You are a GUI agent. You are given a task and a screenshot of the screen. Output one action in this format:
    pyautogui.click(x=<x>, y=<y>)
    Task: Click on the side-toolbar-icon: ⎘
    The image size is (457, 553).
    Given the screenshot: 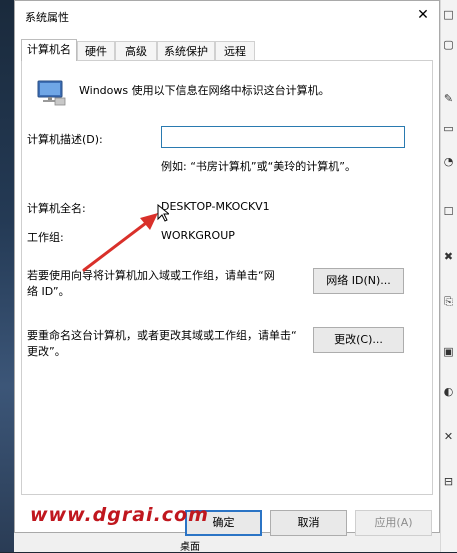 What is the action you would take?
    pyautogui.click(x=448, y=302)
    